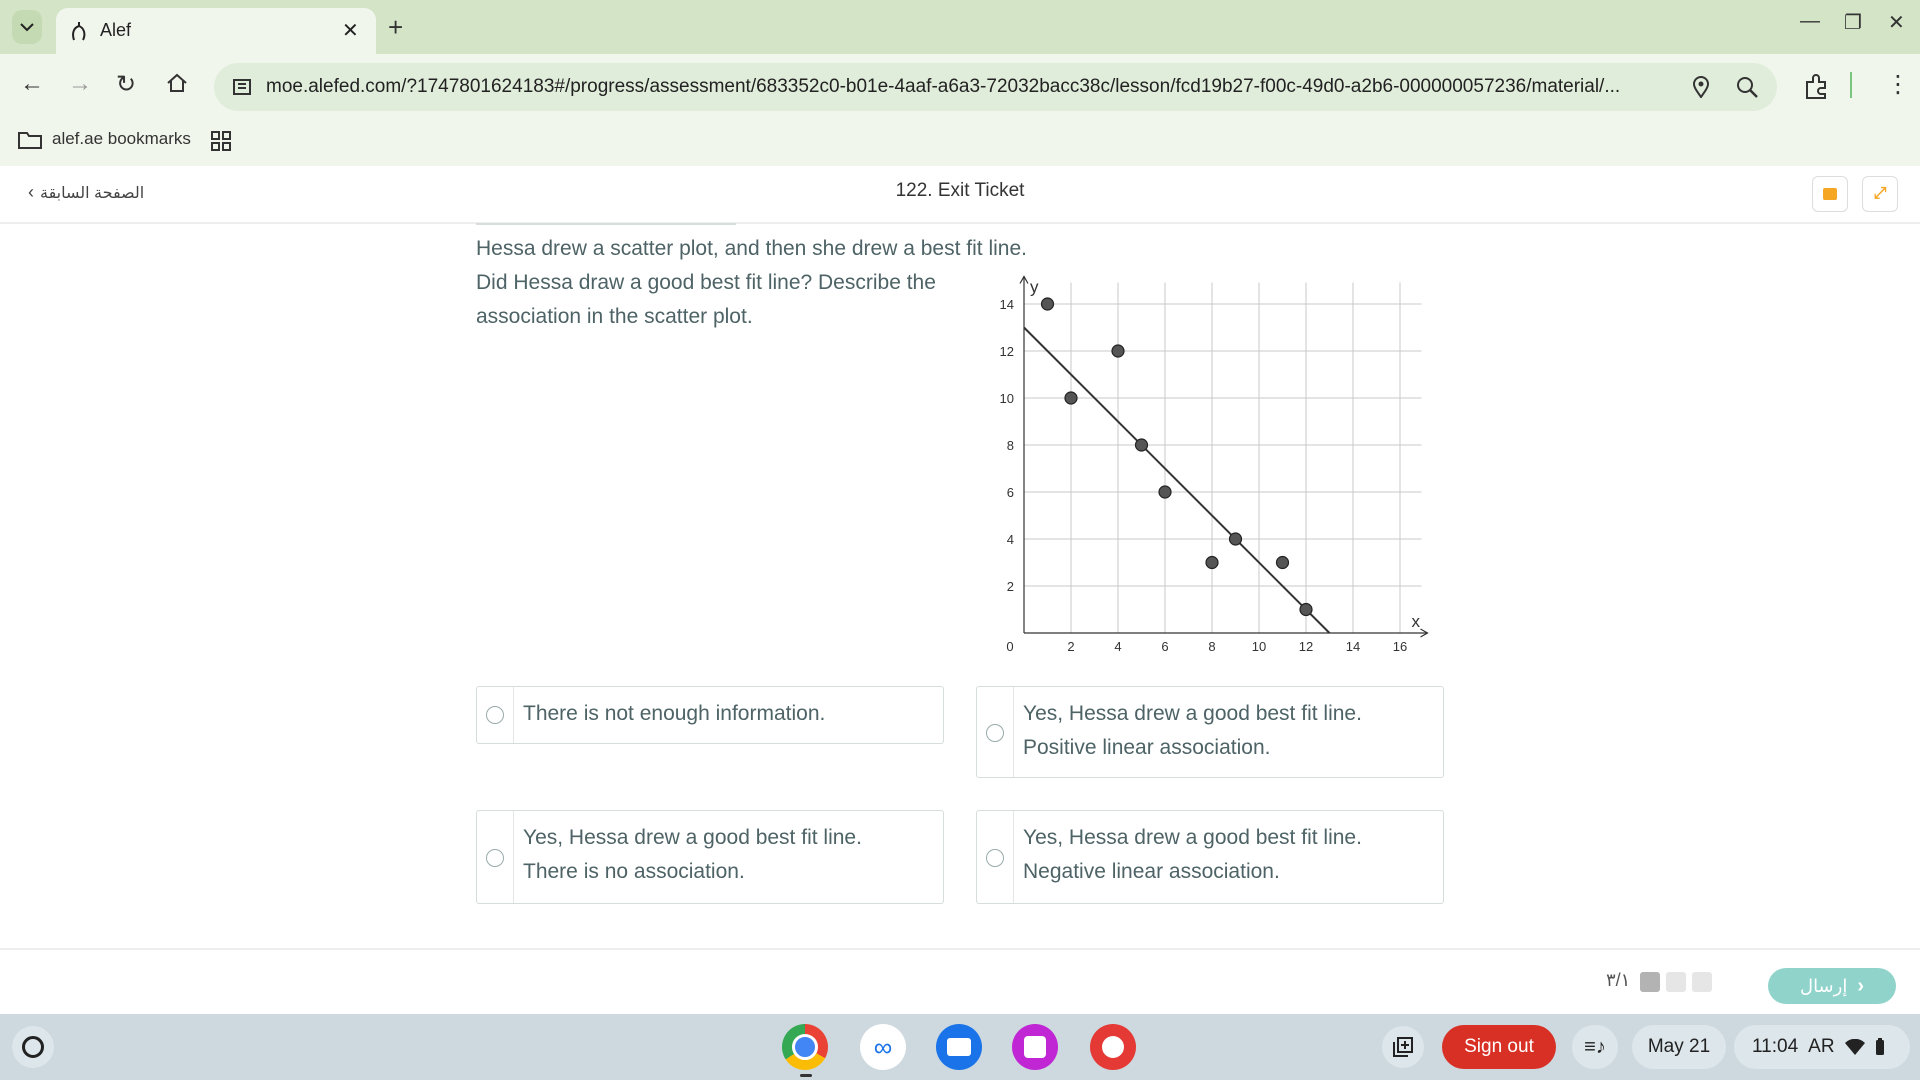  I want to click on scatter-plot-chart: 2 4 6 8 10 12 14 16 2 4 6 8 10 12 14 0 x y, so click(1214, 464).